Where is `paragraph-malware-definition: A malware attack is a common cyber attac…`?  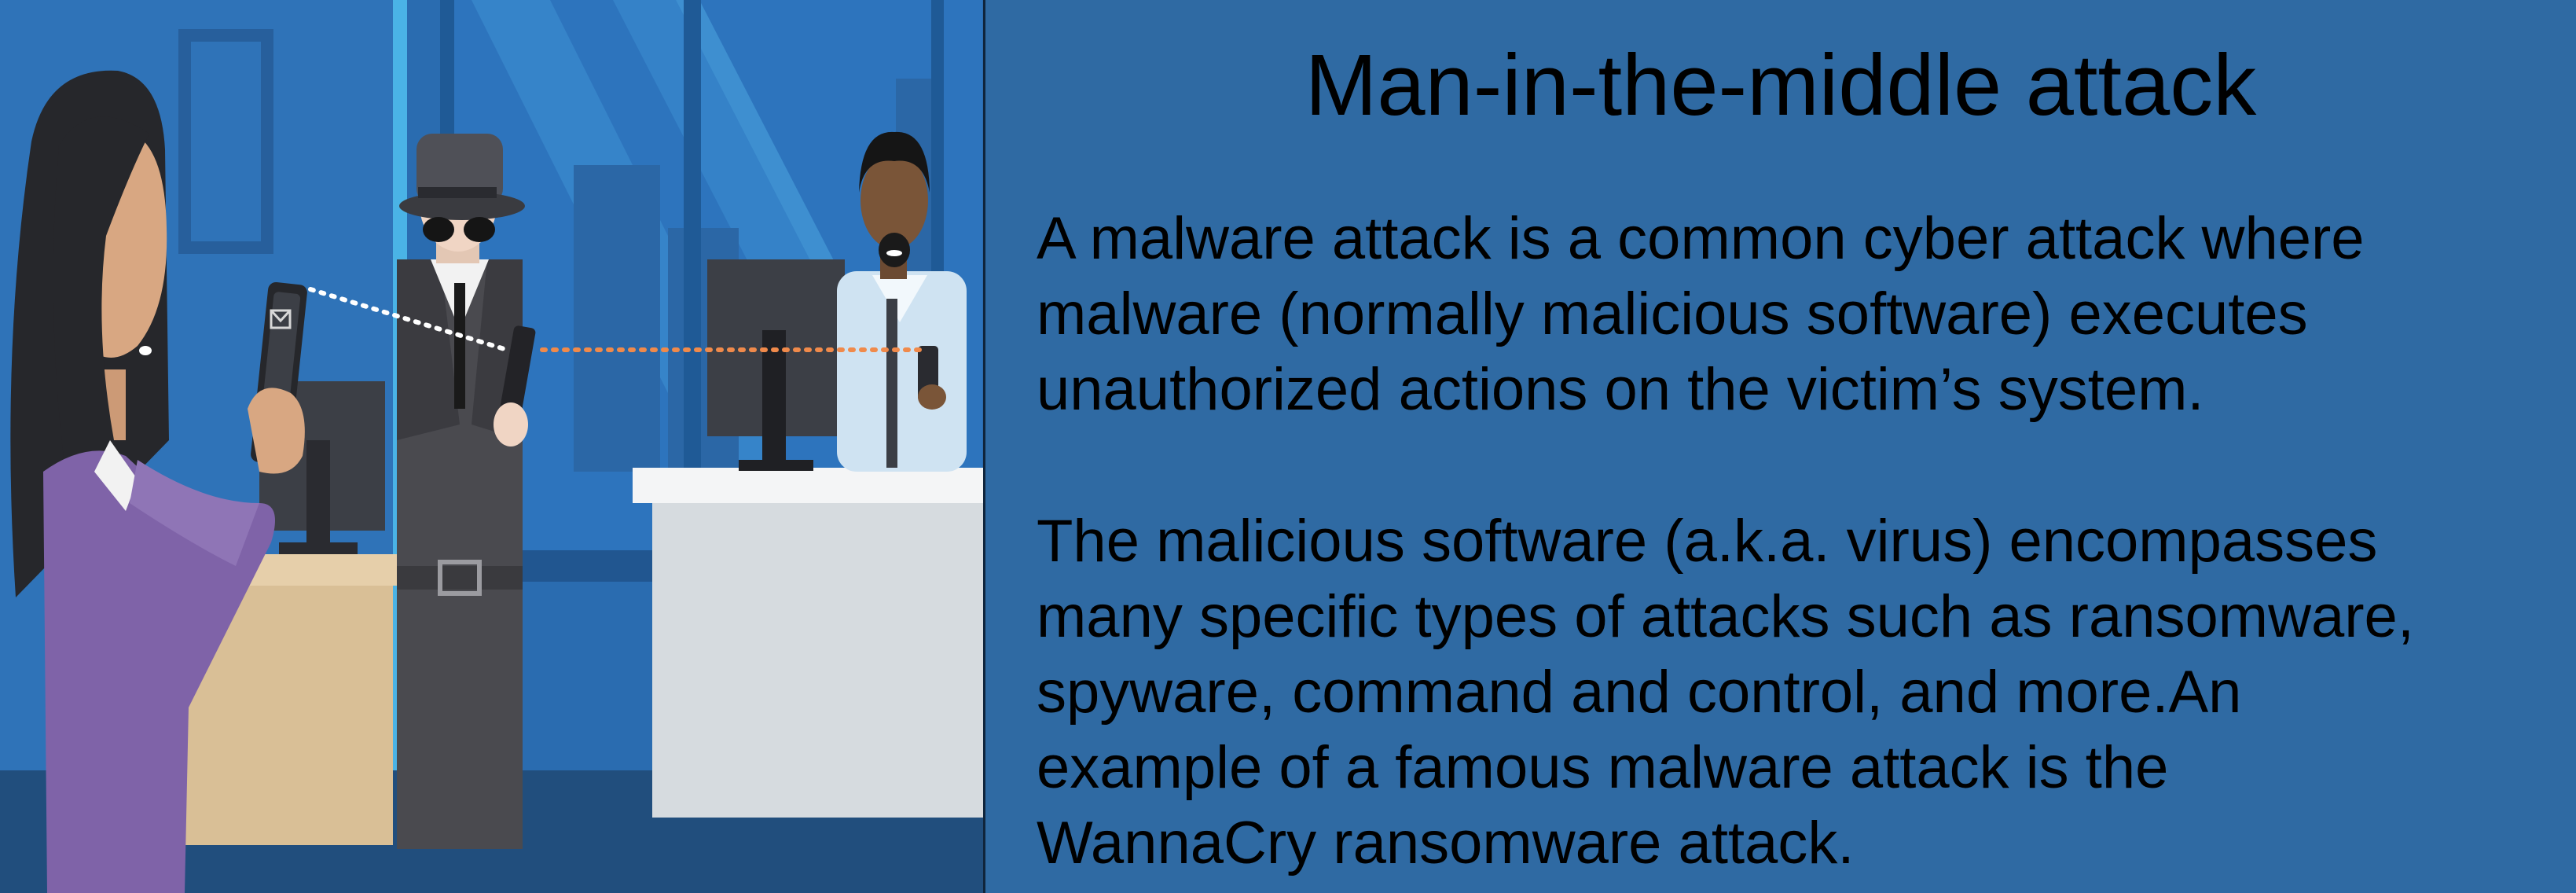 paragraph-malware-definition: A malware attack is a common cyber attac… is located at coordinates (1701, 314).